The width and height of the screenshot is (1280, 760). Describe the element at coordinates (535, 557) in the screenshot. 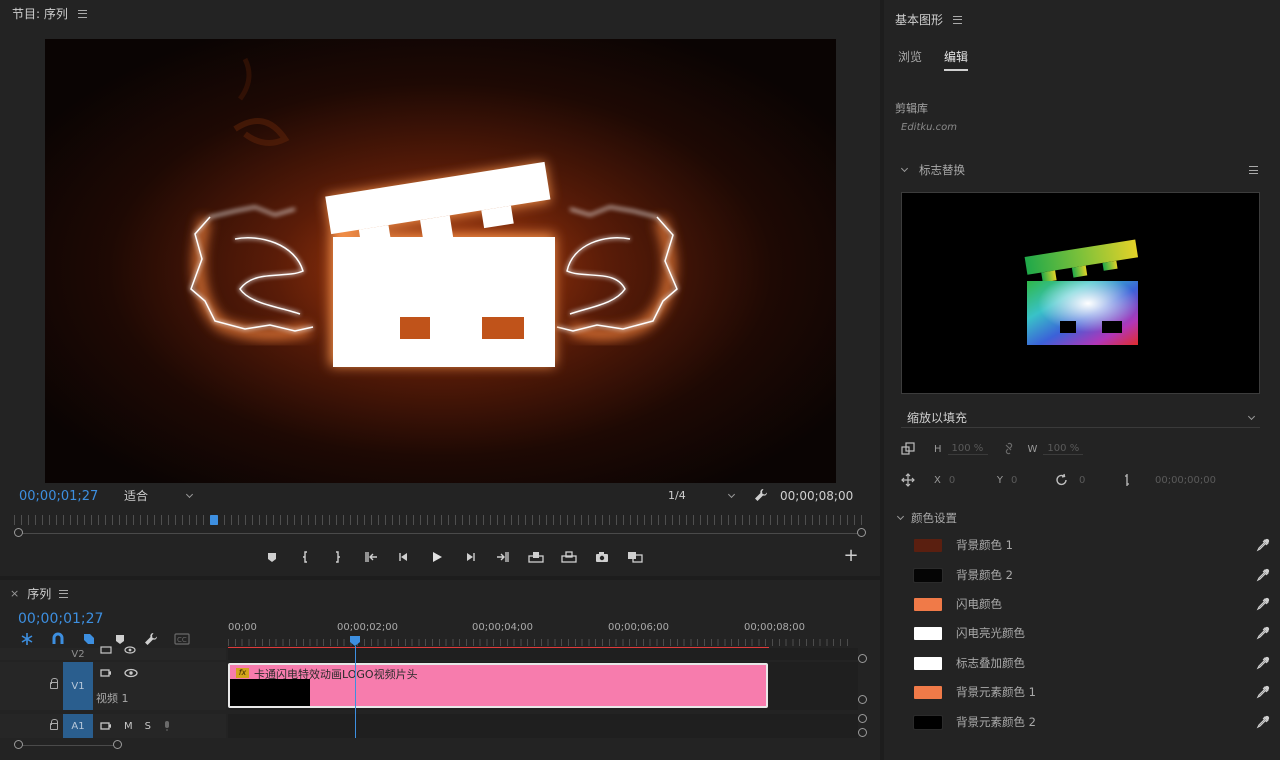

I see `lift-button` at that location.